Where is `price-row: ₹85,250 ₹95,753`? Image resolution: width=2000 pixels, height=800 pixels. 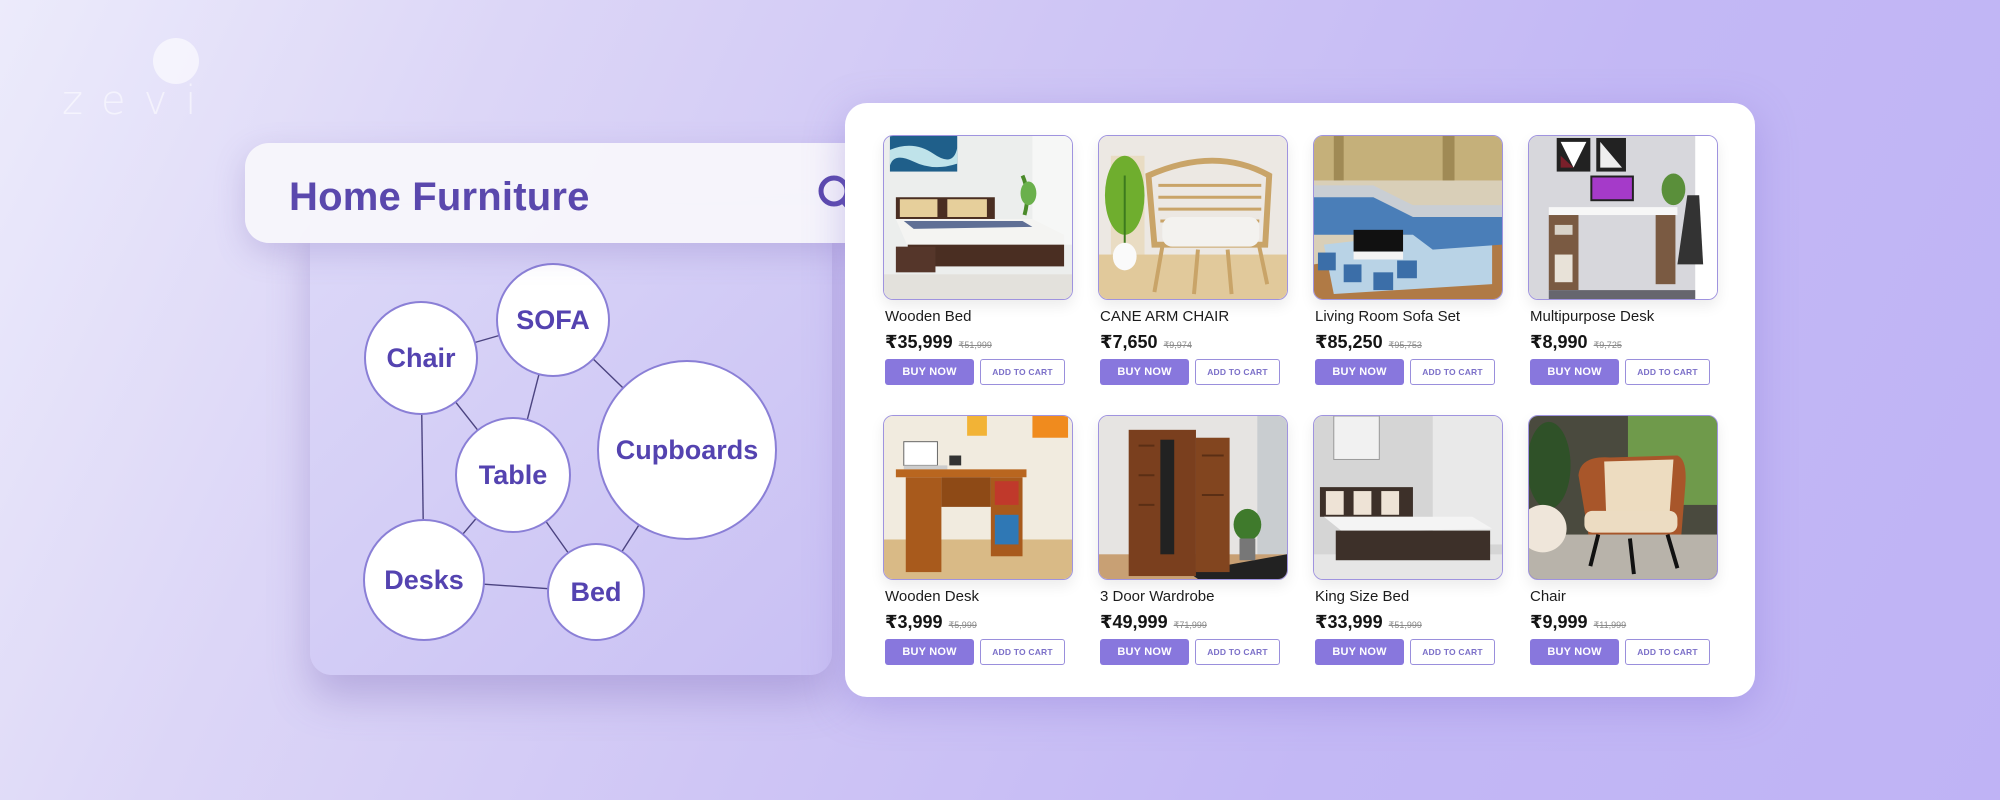
price-row: ₹85,250 ₹95,753 is located at coordinates (1410, 342).